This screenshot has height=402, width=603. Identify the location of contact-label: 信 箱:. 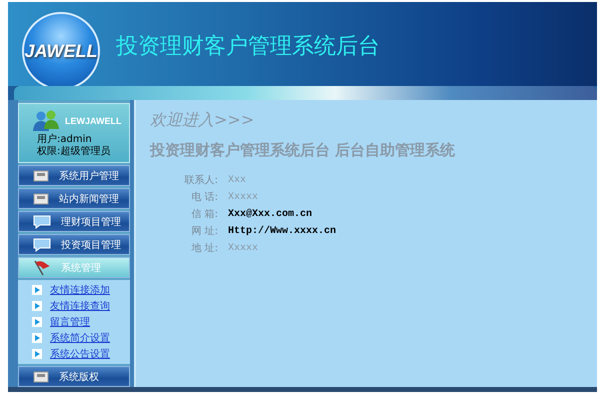
(204, 215).